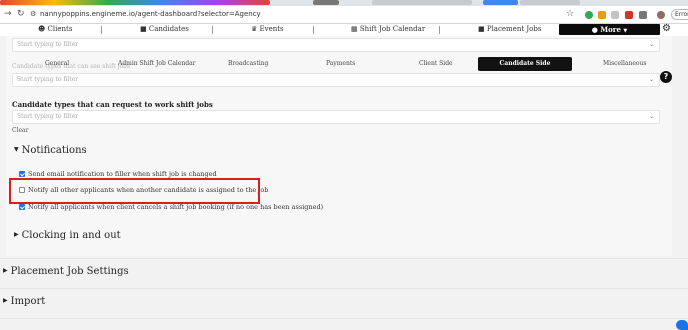 The image size is (688, 330). What do you see at coordinates (135, 2) in the screenshot?
I see `browser-tabs-group` at bounding box center [135, 2].